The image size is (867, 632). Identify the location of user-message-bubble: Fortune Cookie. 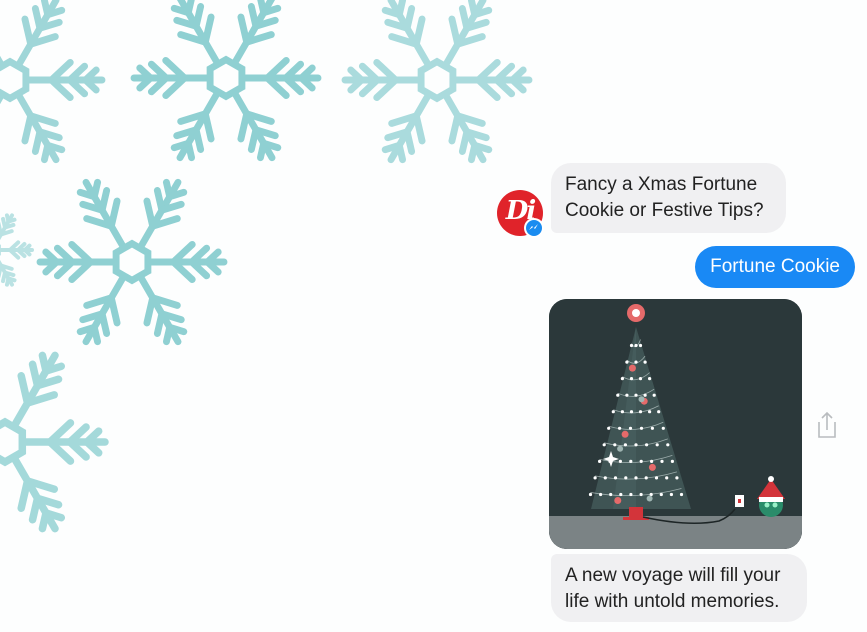
(775, 267).